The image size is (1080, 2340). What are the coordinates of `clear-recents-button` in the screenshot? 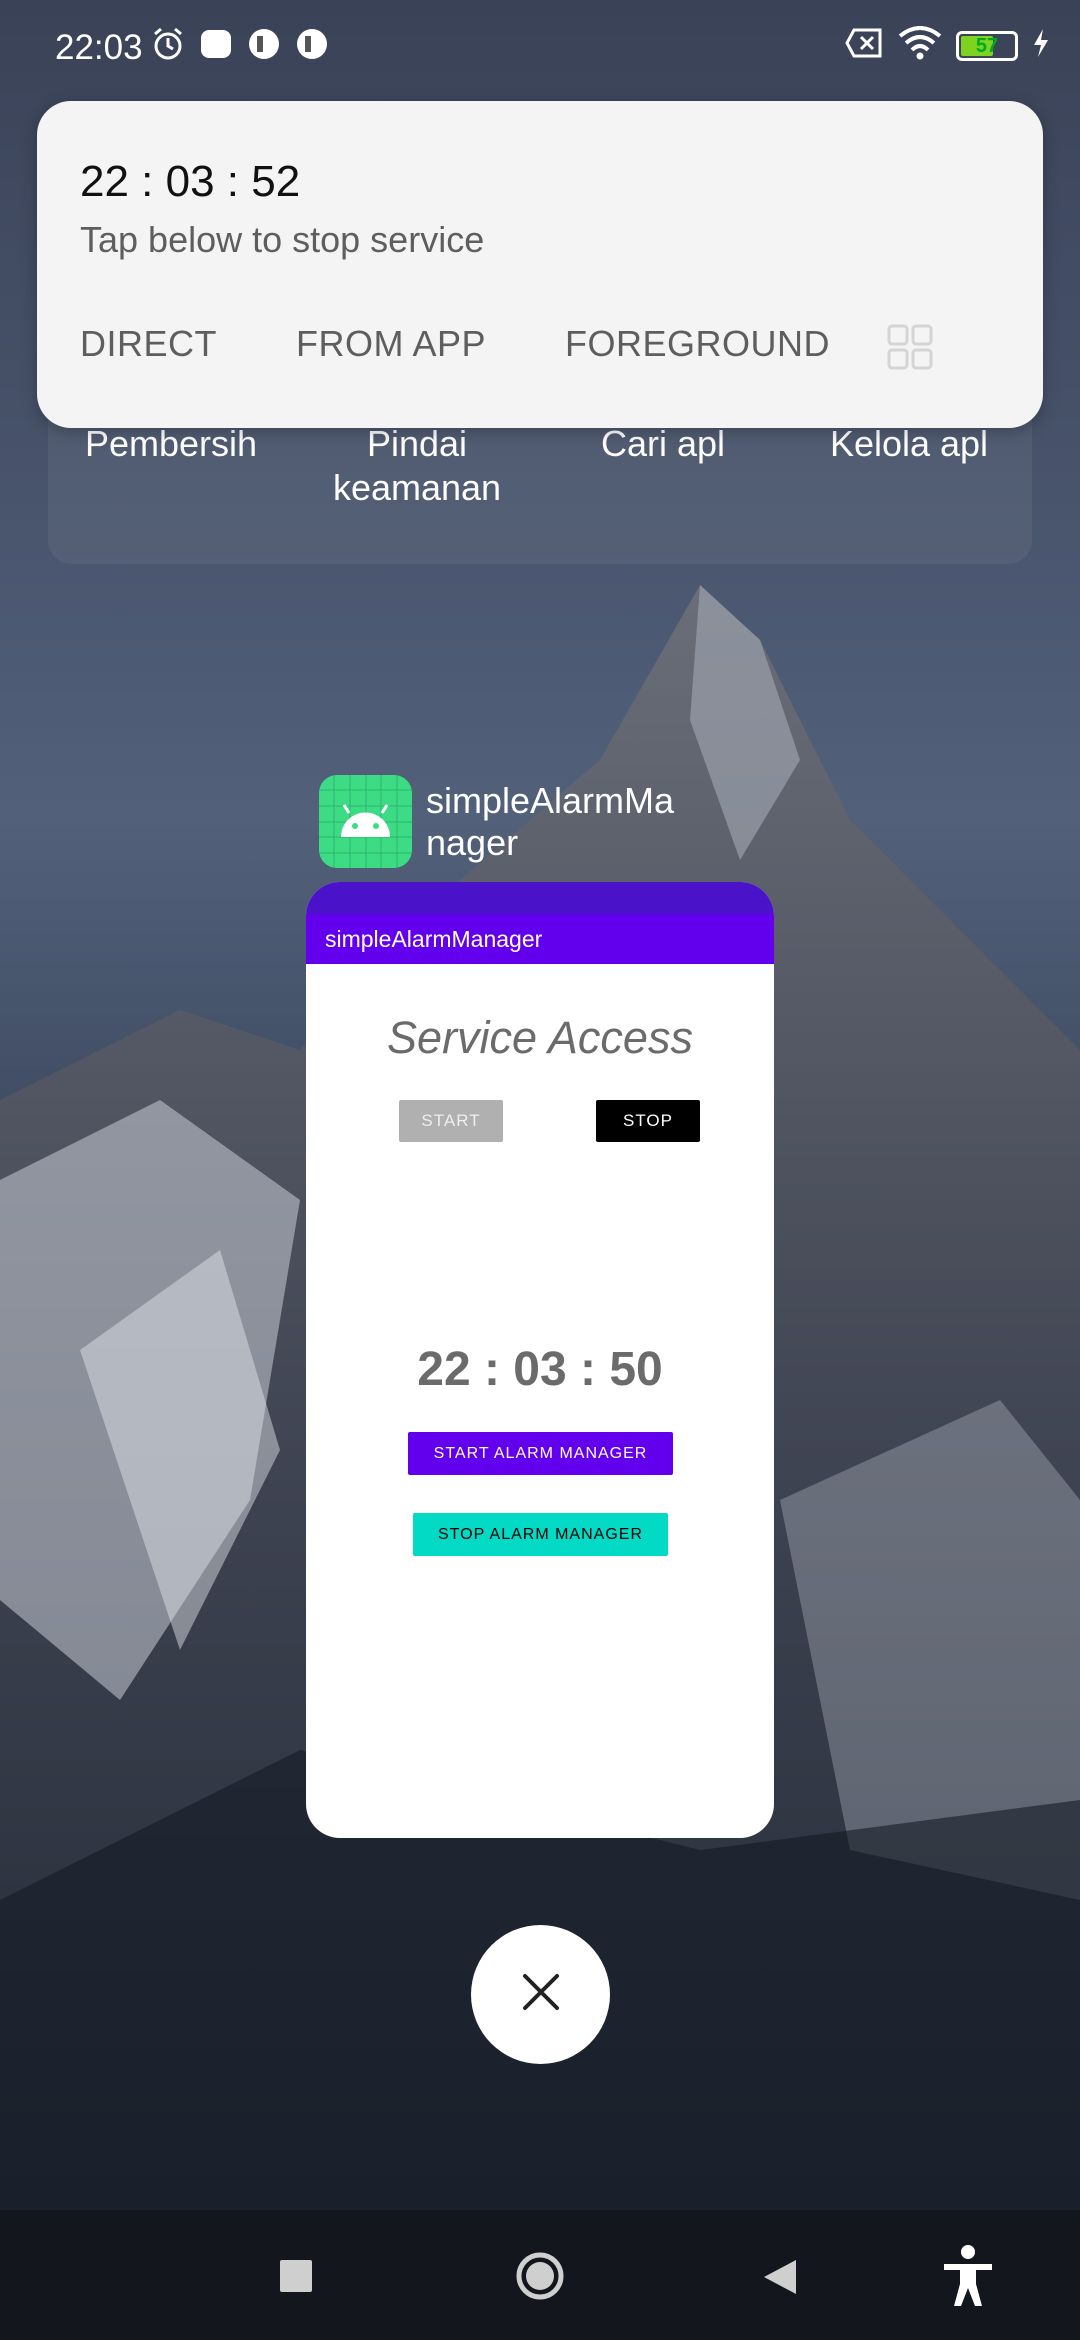 It's located at (540, 1994).